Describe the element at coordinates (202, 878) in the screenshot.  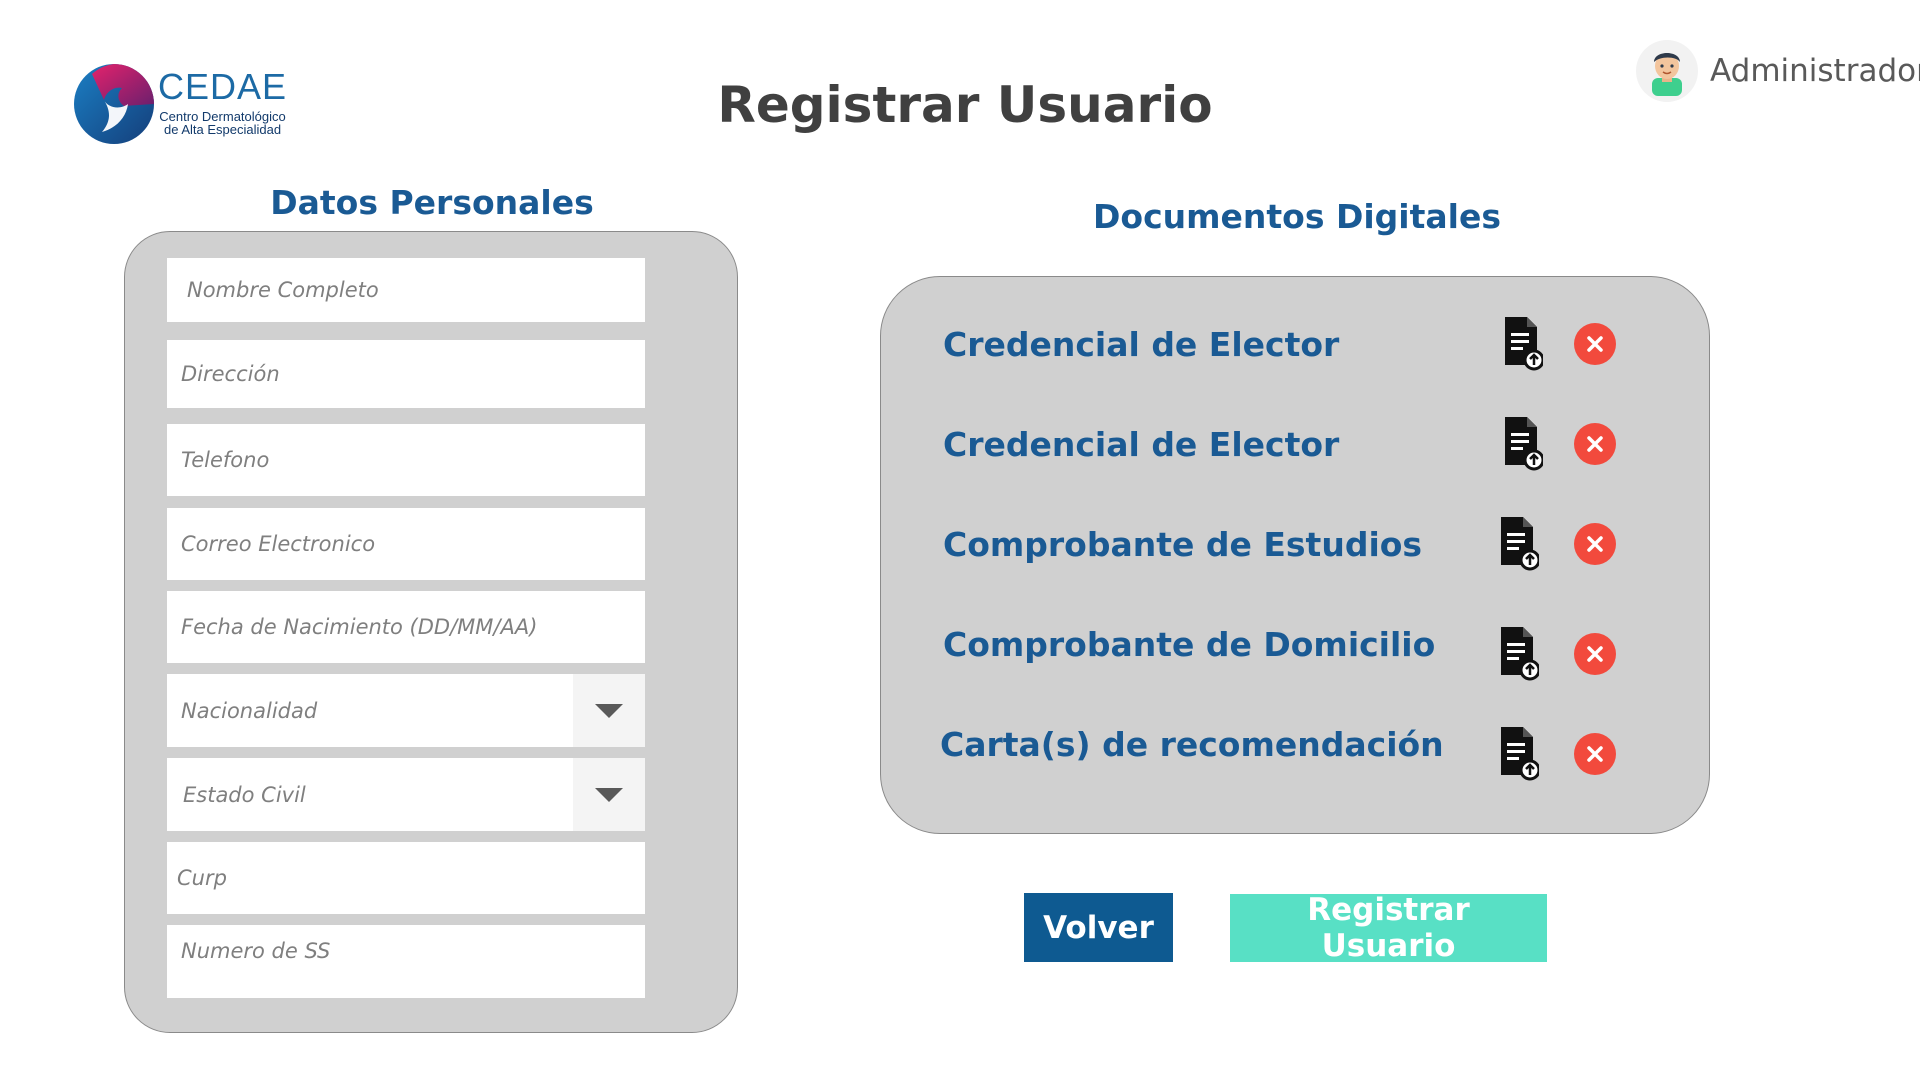
I see `curp-placeholder: Curp` at that location.